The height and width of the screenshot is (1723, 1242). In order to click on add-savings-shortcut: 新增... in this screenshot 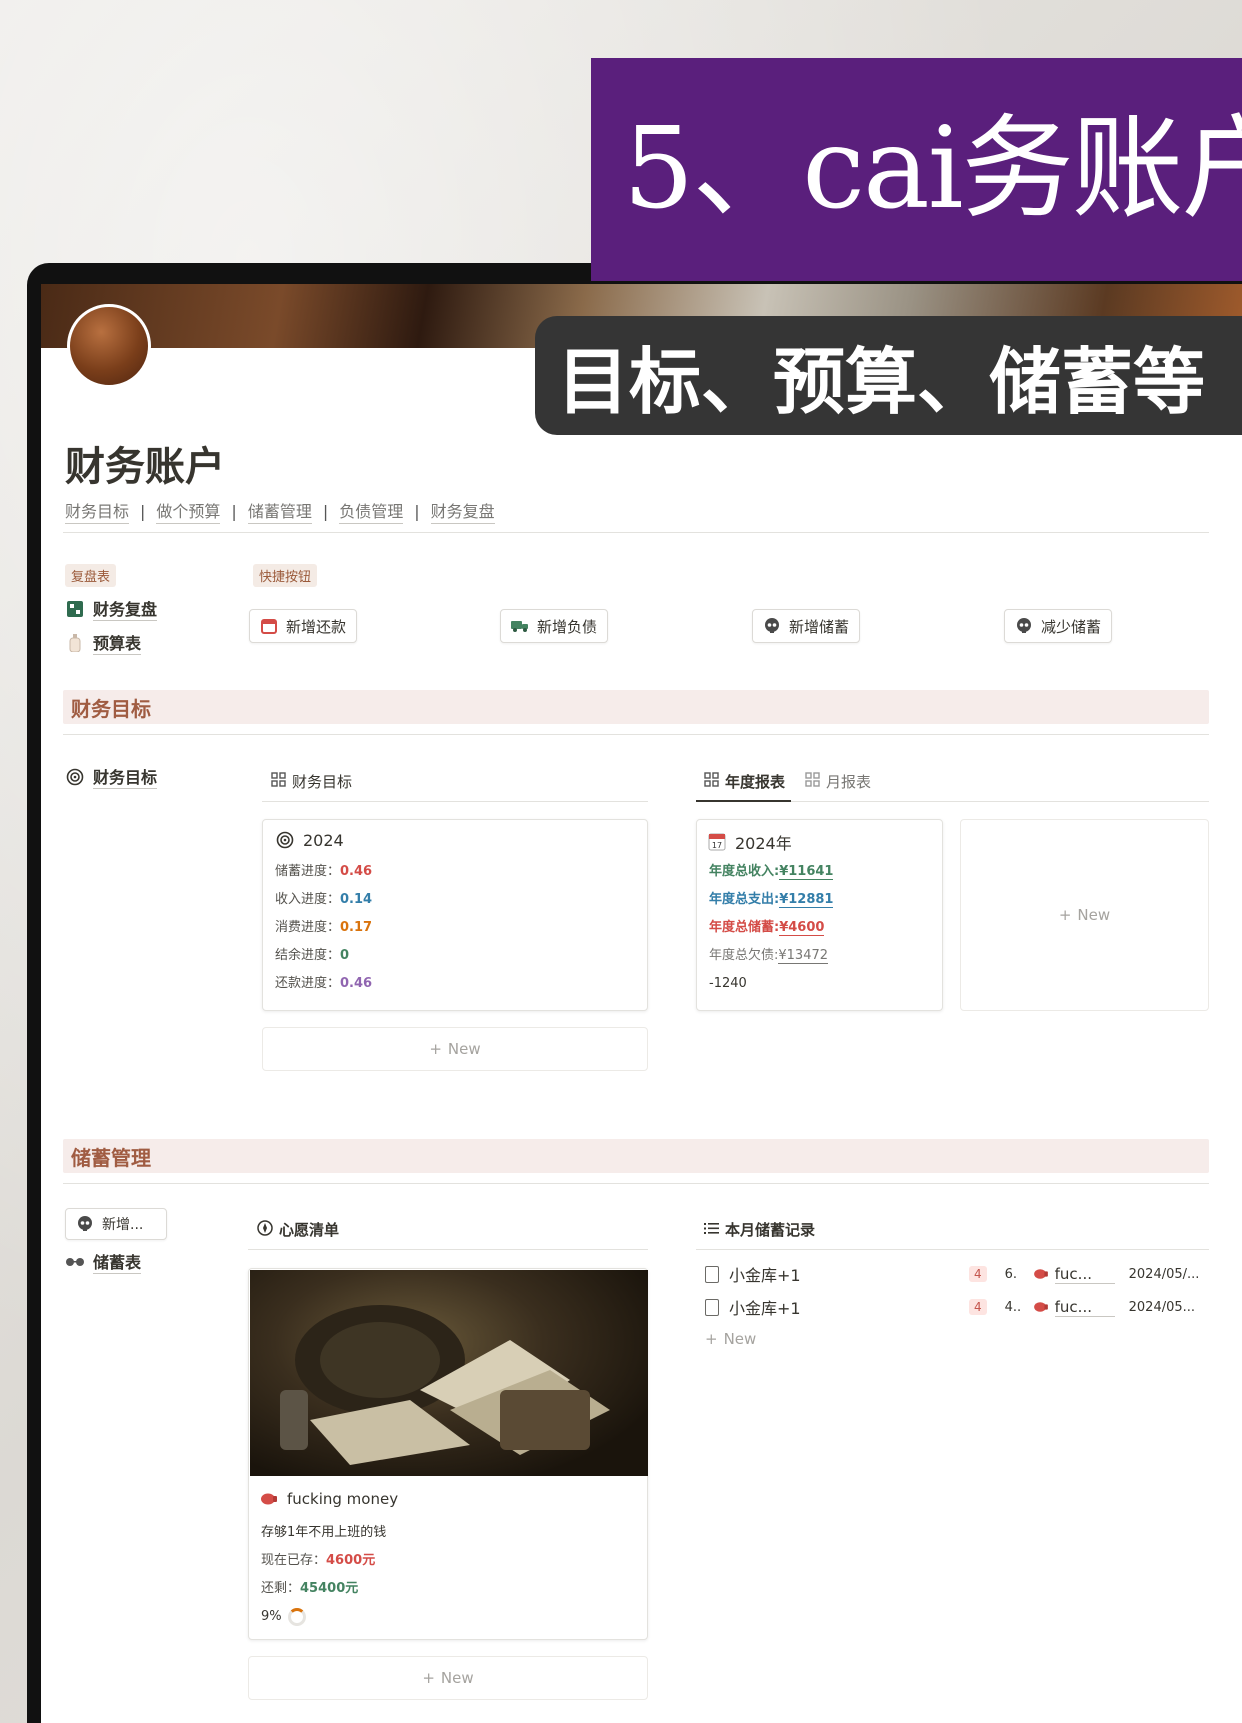, I will do `click(116, 1224)`.